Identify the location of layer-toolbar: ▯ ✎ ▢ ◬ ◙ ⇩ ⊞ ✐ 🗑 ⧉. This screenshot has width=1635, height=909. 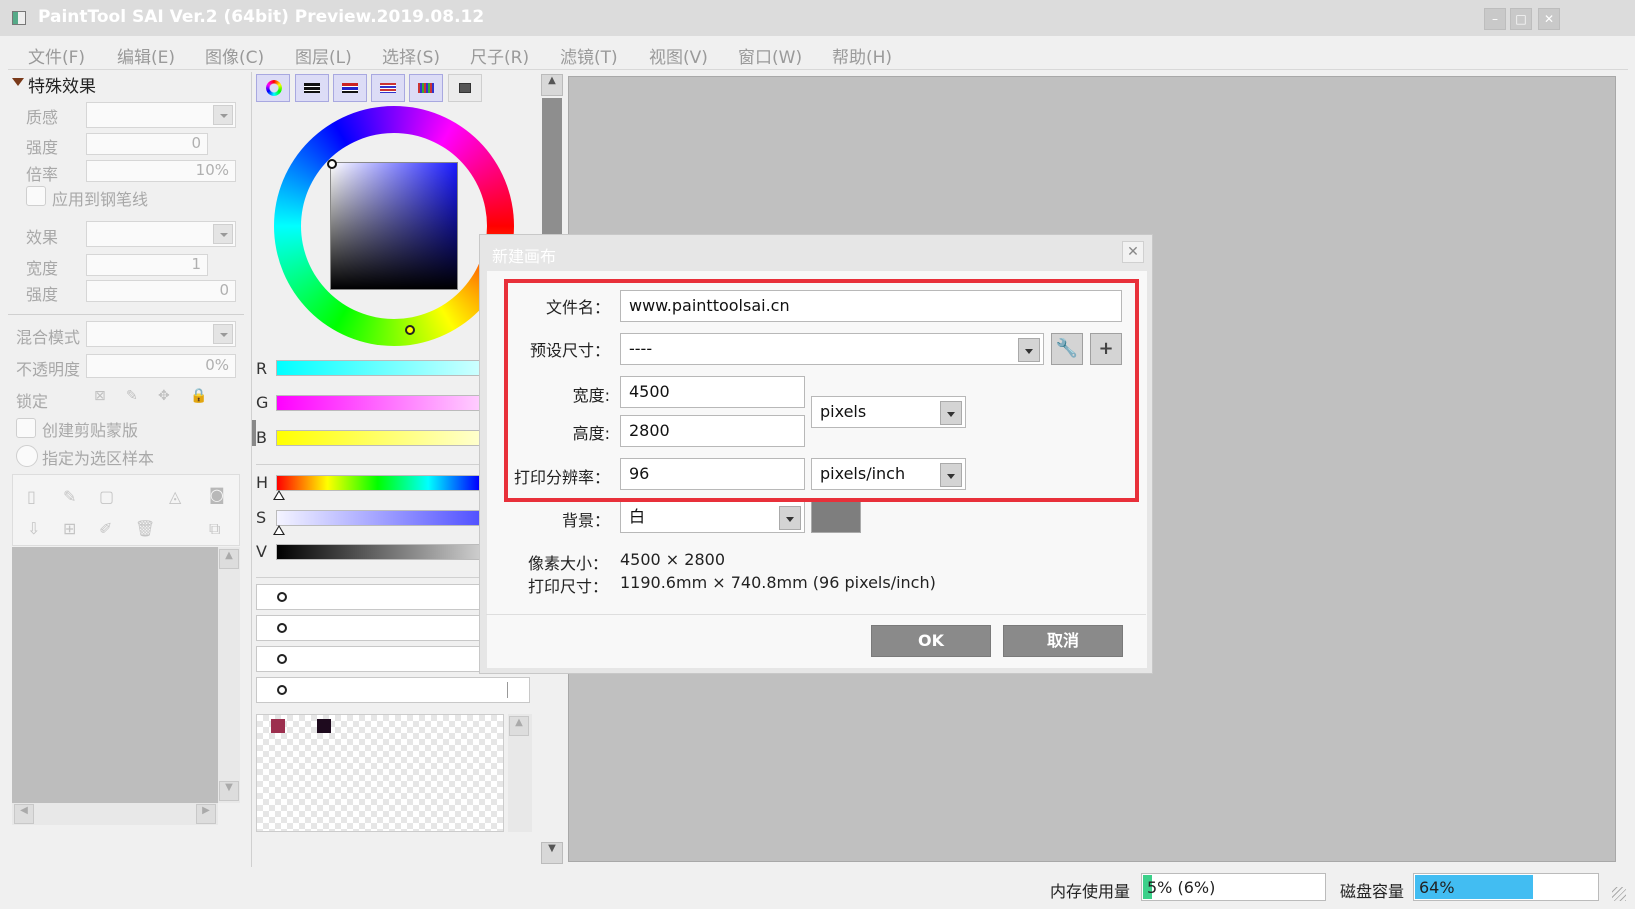
(126, 510).